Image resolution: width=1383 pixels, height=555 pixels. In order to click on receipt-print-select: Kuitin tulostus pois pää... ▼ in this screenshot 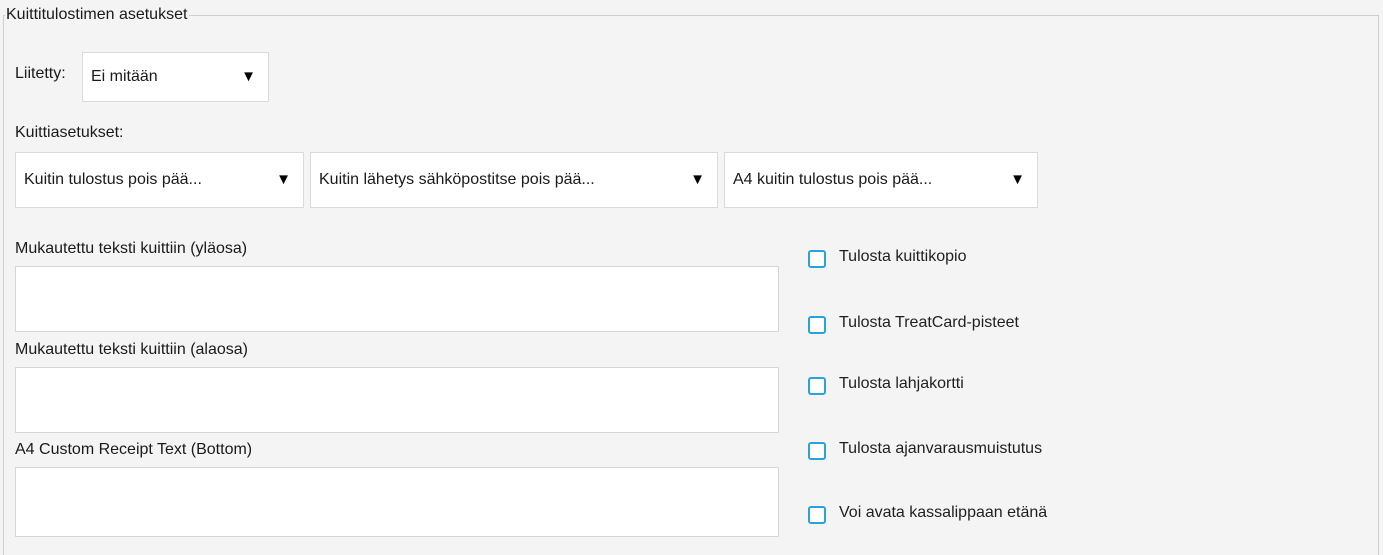, I will do `click(159, 180)`.